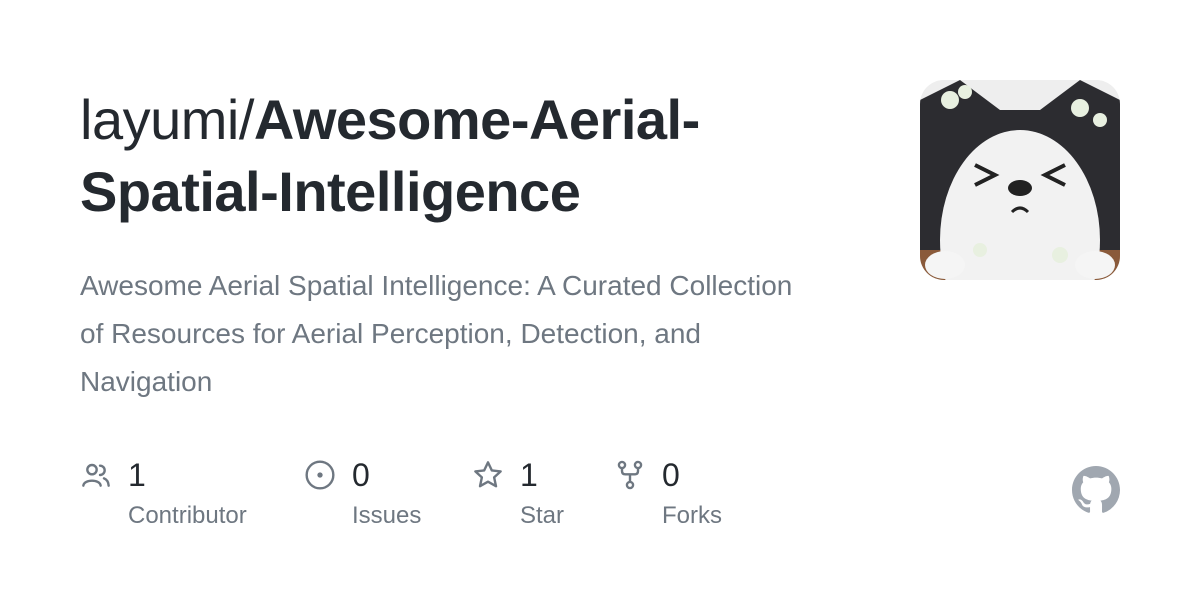  What do you see at coordinates (137, 475) in the screenshot?
I see `contributors-count: 1` at bounding box center [137, 475].